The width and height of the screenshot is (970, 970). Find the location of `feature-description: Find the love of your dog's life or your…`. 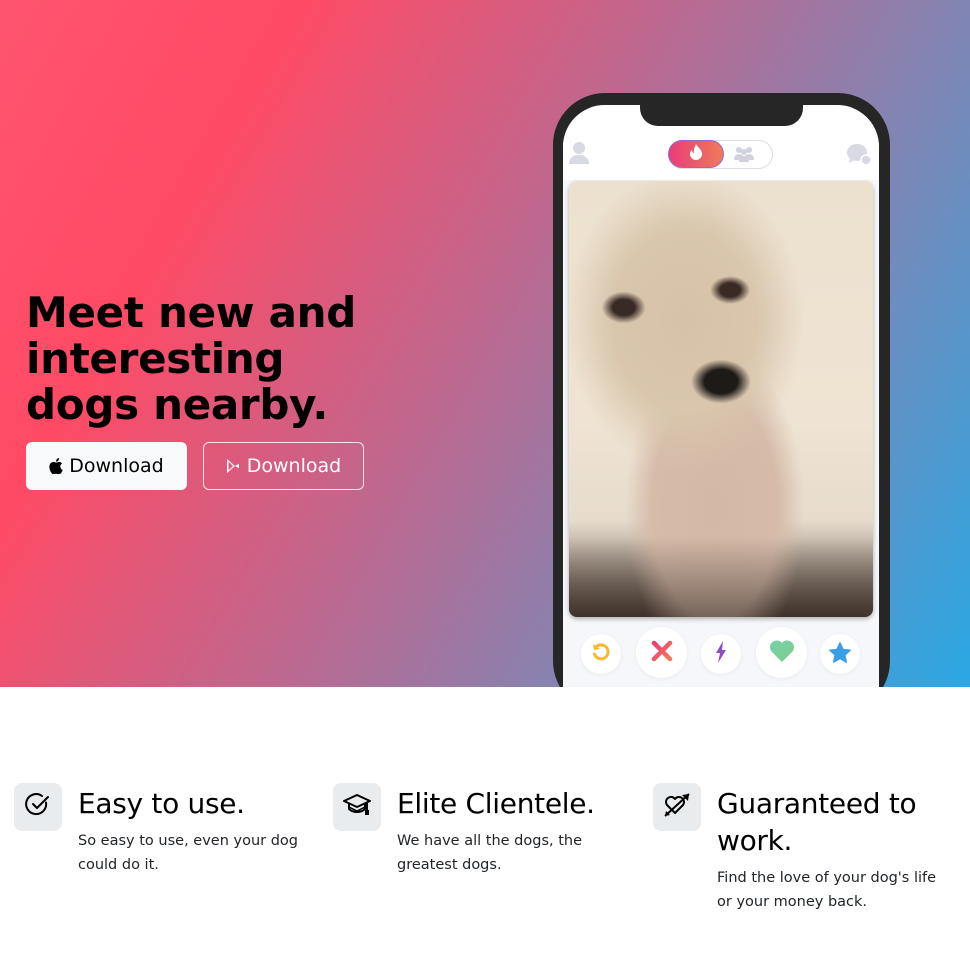

feature-description: Find the love of your dog's life or your… is located at coordinates (827, 890).